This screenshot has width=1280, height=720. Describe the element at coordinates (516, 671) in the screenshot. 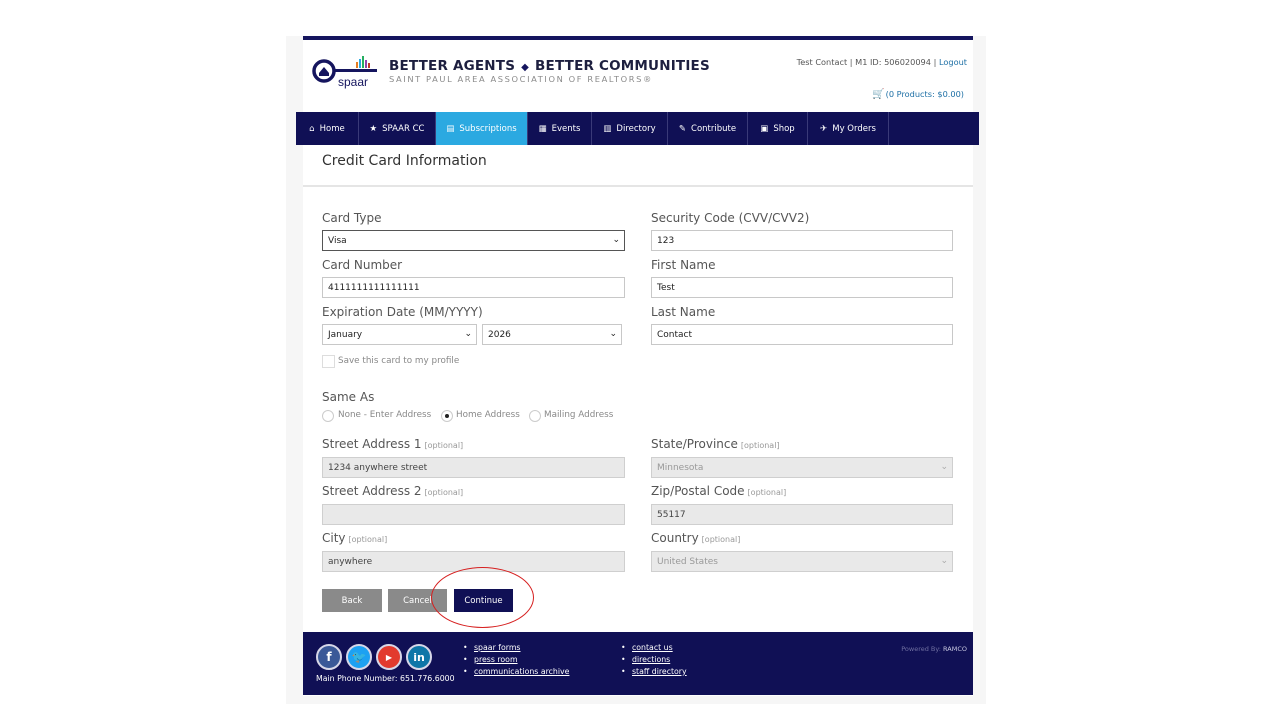

I see `footer-link-communications-archive: communications archive` at that location.